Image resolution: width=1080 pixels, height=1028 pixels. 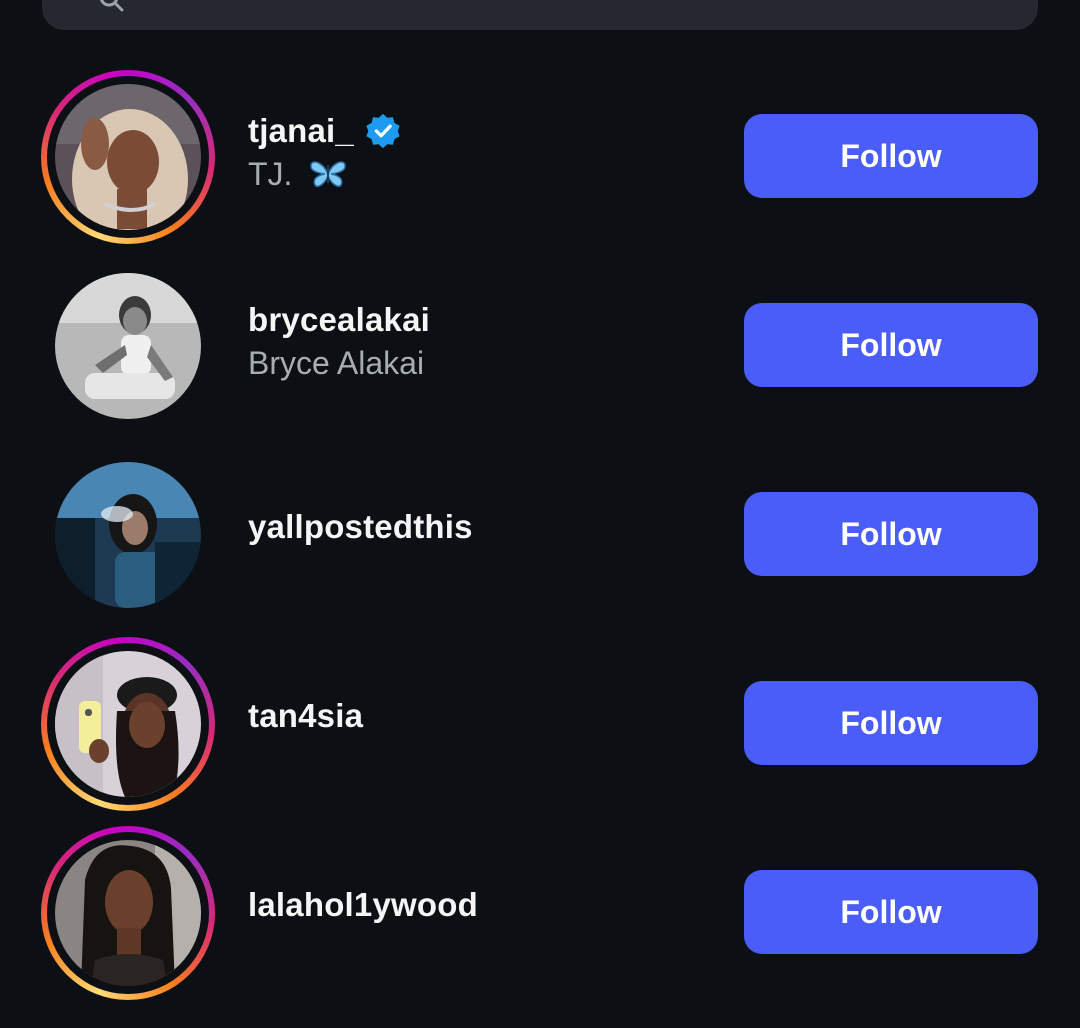 What do you see at coordinates (328, 174) in the screenshot?
I see `butterfly-icon` at bounding box center [328, 174].